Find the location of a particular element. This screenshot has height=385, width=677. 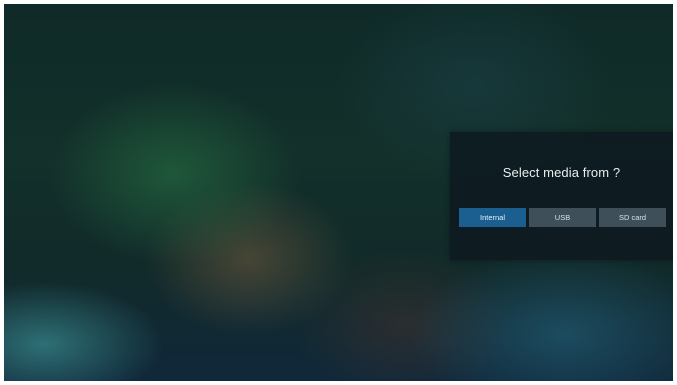

usb-button: USB is located at coordinates (562, 217).